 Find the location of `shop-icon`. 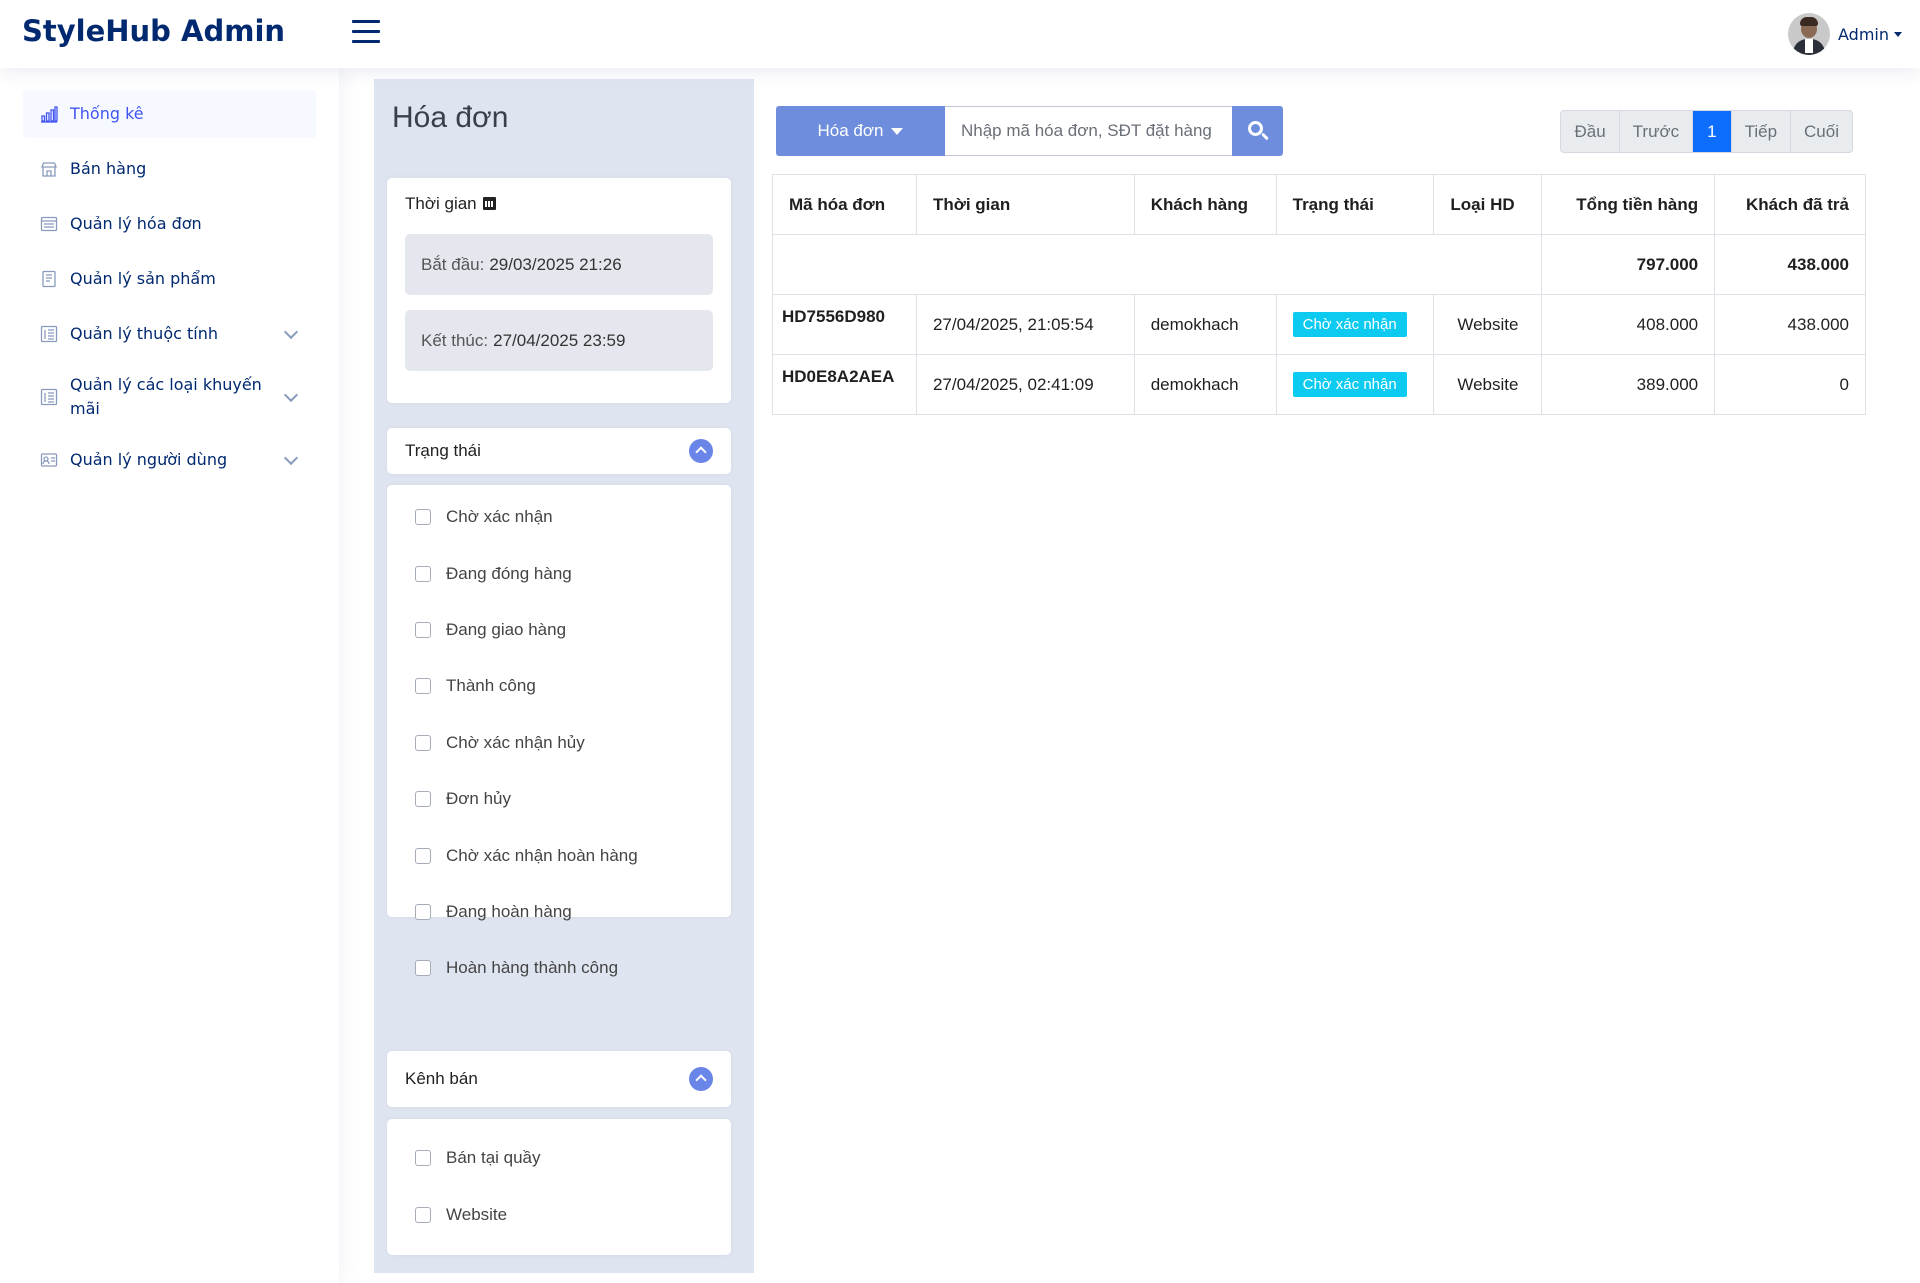

shop-icon is located at coordinates (49, 169).